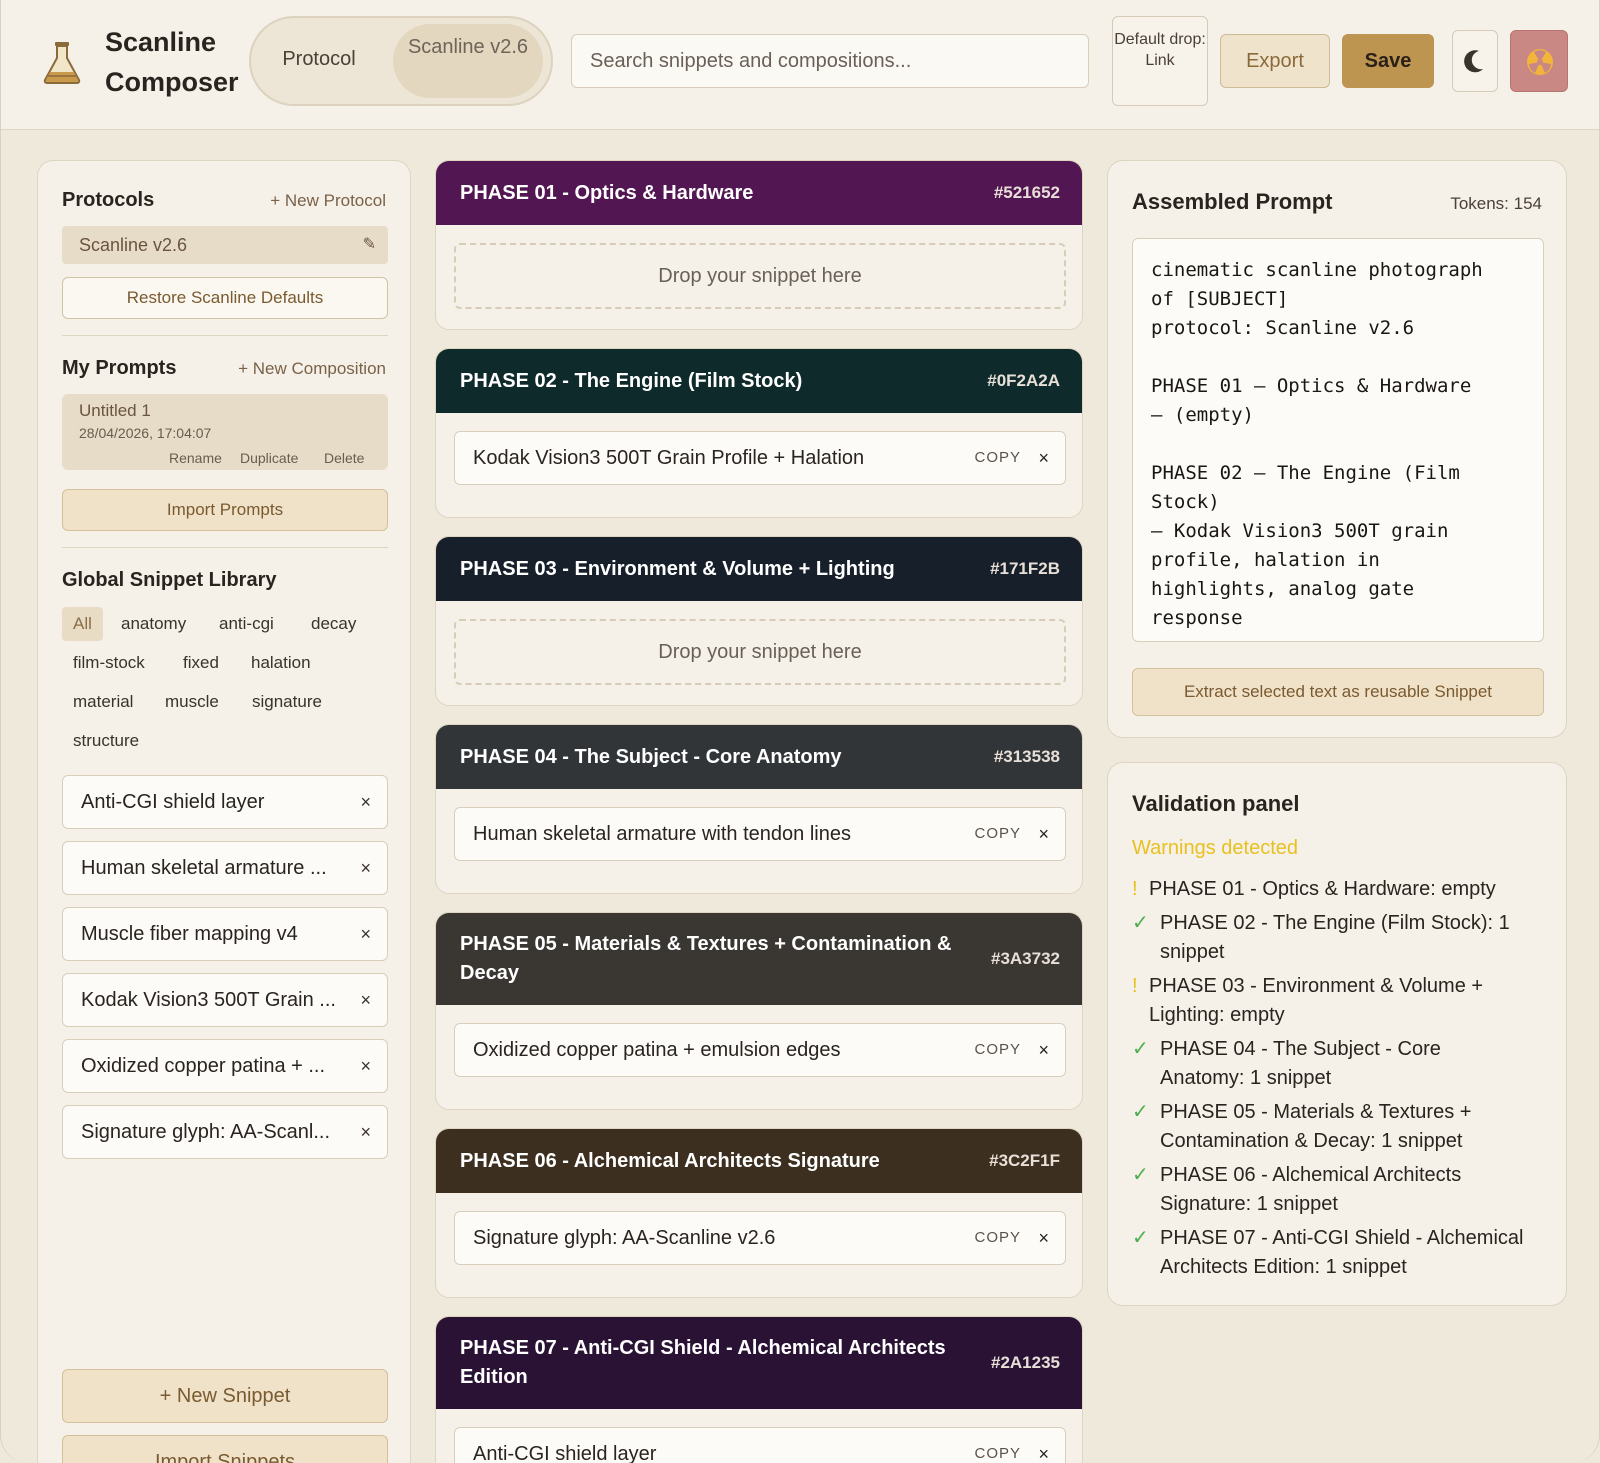  What do you see at coordinates (344, 458) in the screenshot?
I see `delete-link: Delete` at bounding box center [344, 458].